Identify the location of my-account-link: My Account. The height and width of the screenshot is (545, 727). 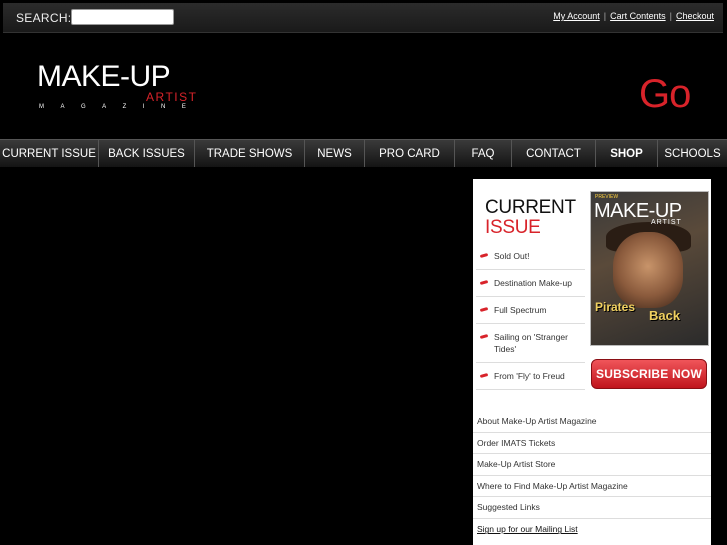
(576, 16).